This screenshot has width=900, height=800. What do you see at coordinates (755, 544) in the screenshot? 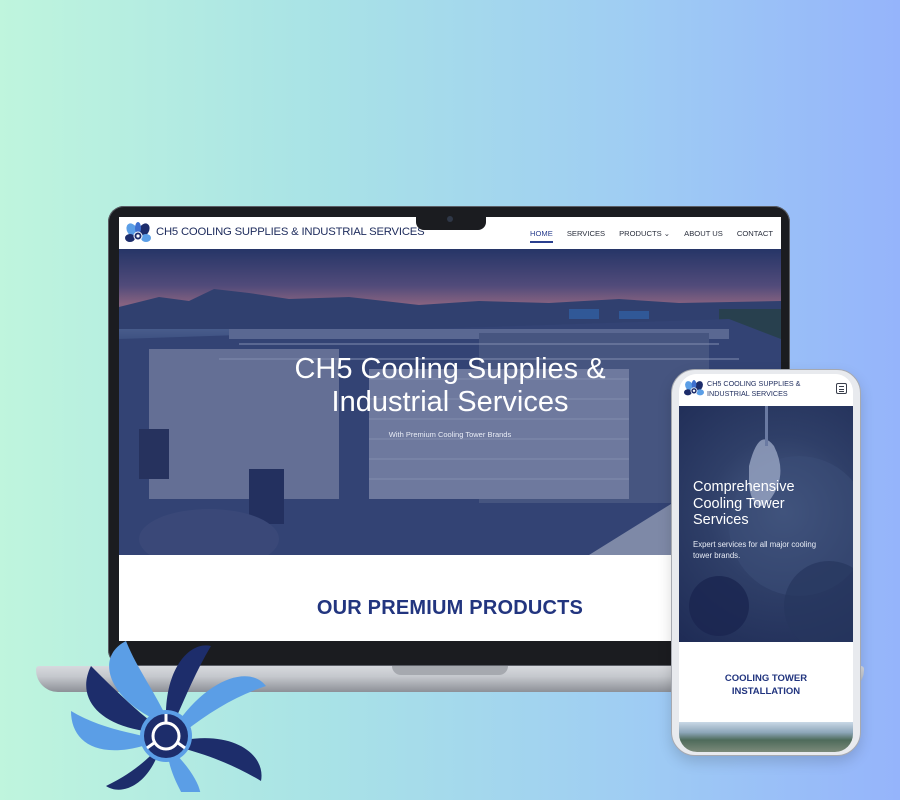
I see `mobile-hero-text-line: Expert services for all major cooling` at bounding box center [755, 544].